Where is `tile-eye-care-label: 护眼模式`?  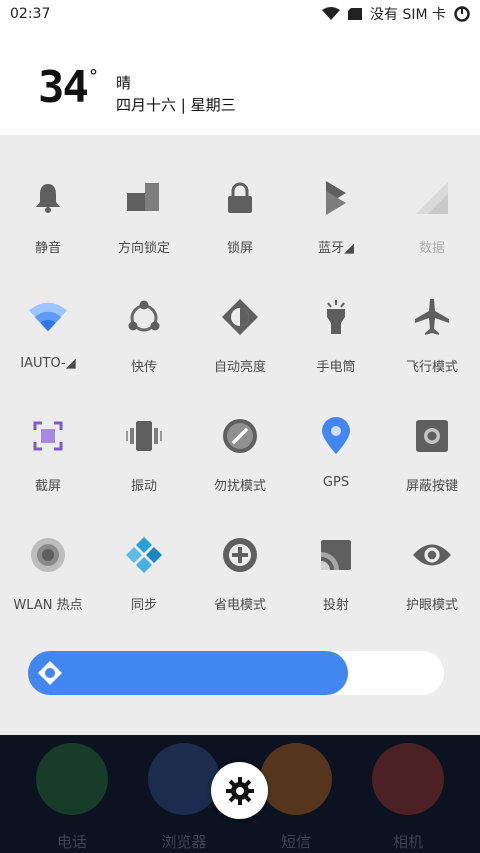
tile-eye-care-label: 护眼模式 is located at coordinates (431, 605).